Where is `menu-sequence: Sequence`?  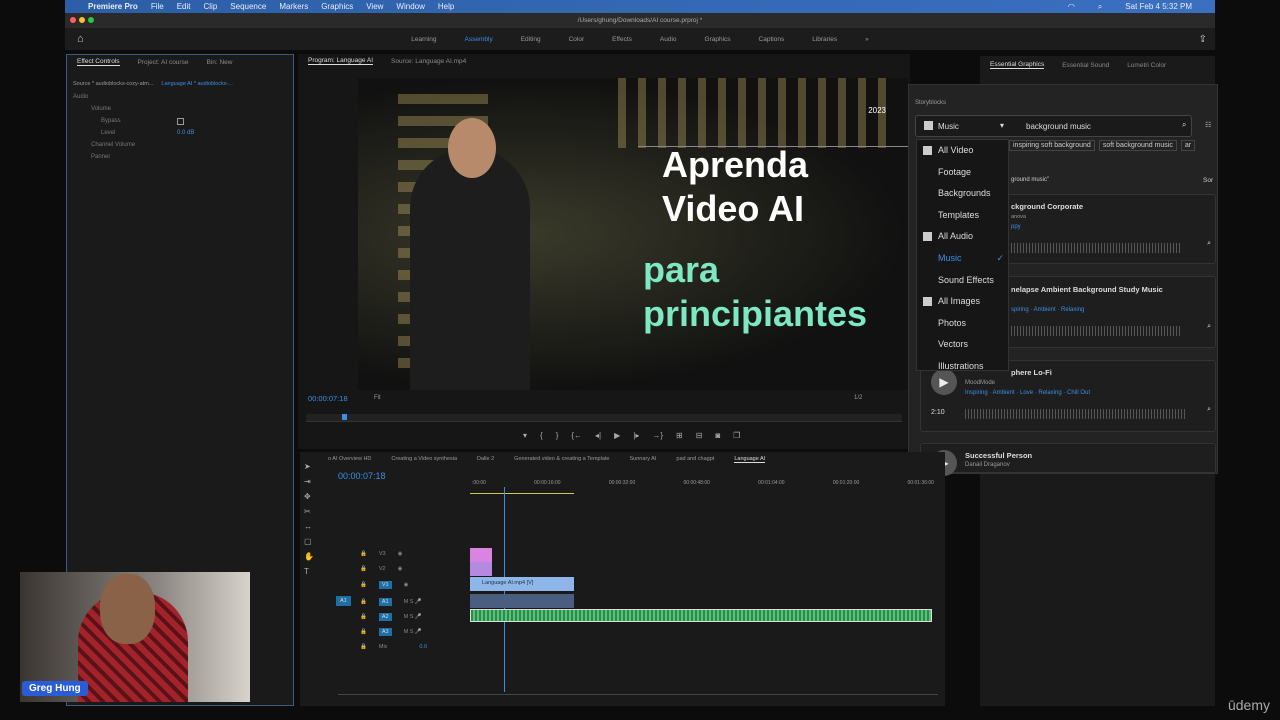 menu-sequence: Sequence is located at coordinates (248, 6).